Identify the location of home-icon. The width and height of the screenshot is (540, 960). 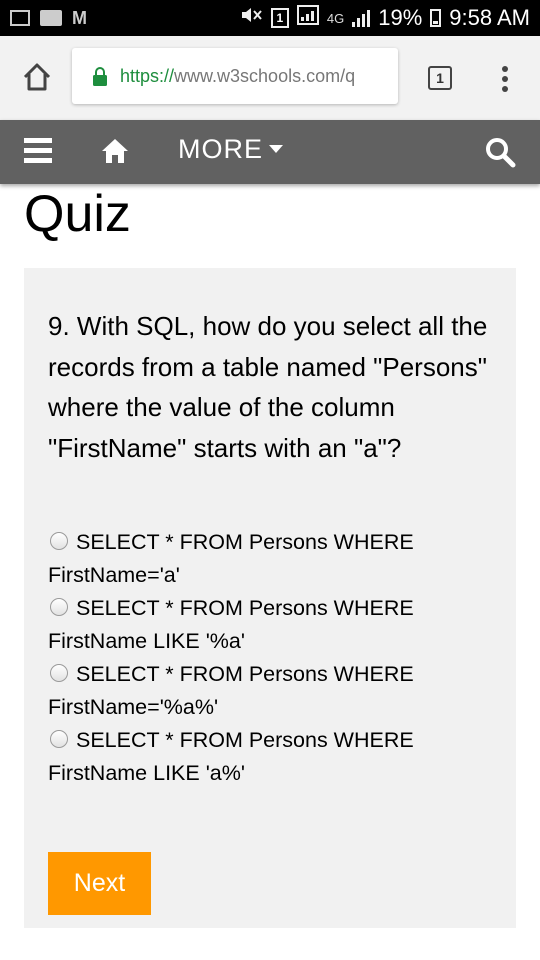
(115, 153).